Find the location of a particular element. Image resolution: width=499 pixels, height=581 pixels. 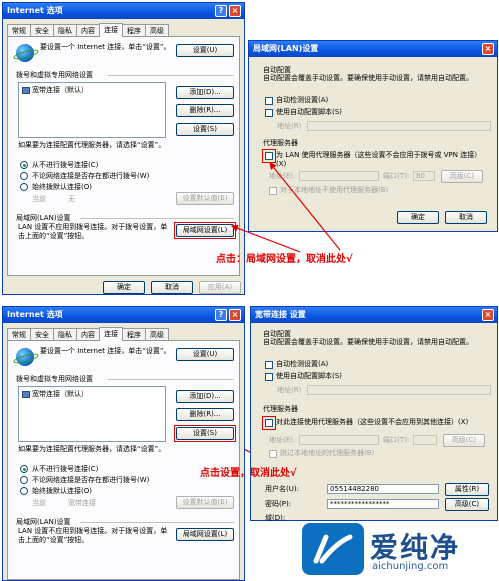

password-field: ***************** is located at coordinates (383, 504).